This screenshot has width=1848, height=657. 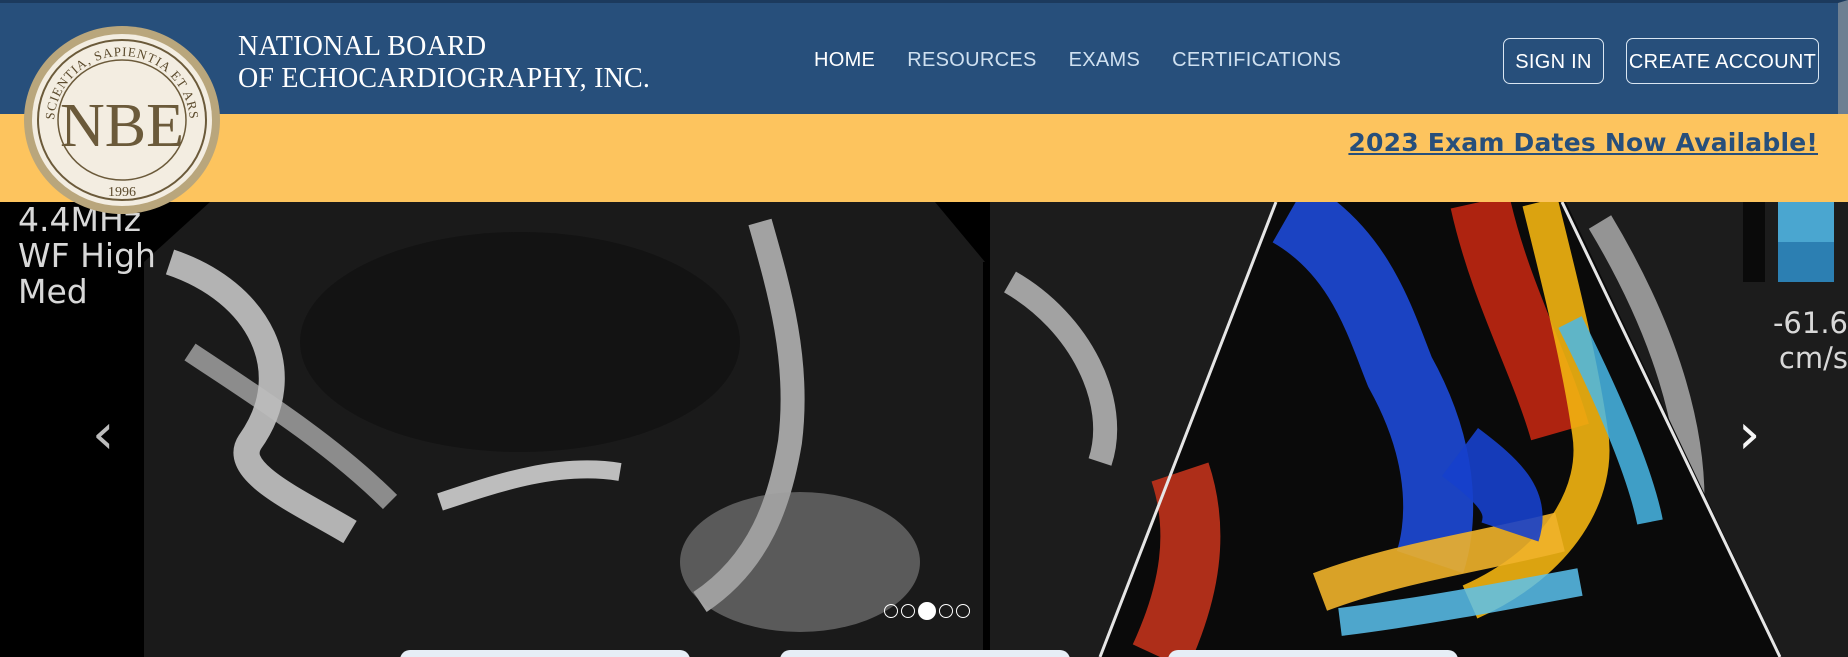 I want to click on velocity-scale-text: -61.6 cm/s, so click(x=1810, y=341).